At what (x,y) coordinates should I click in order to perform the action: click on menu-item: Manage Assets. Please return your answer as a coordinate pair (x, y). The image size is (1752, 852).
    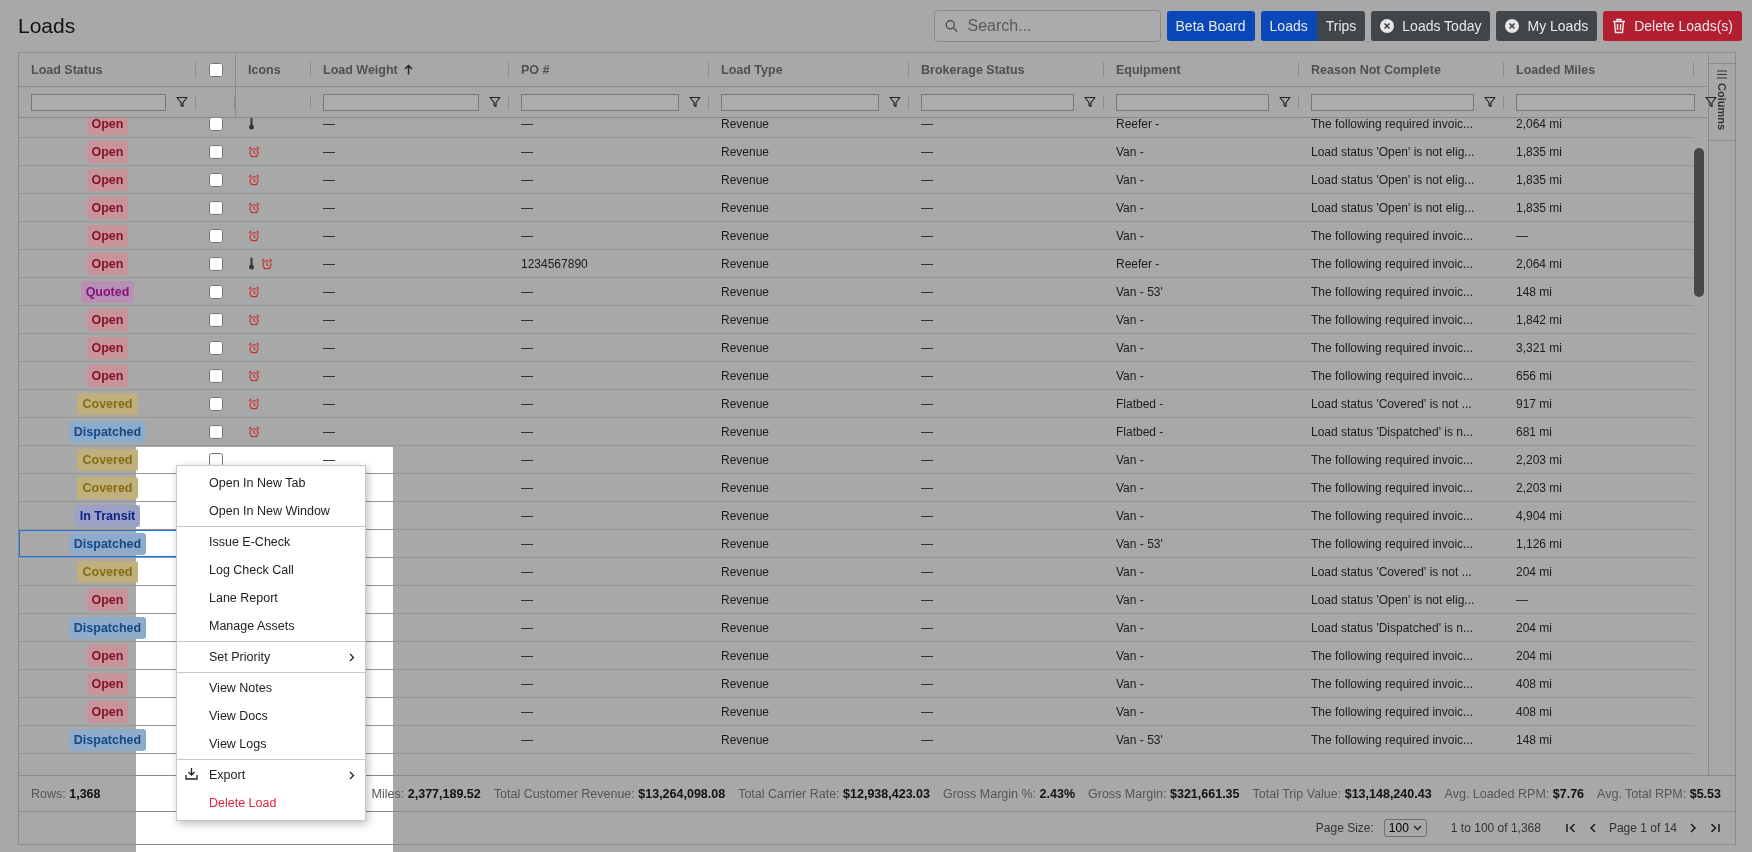
    Looking at the image, I should click on (271, 626).